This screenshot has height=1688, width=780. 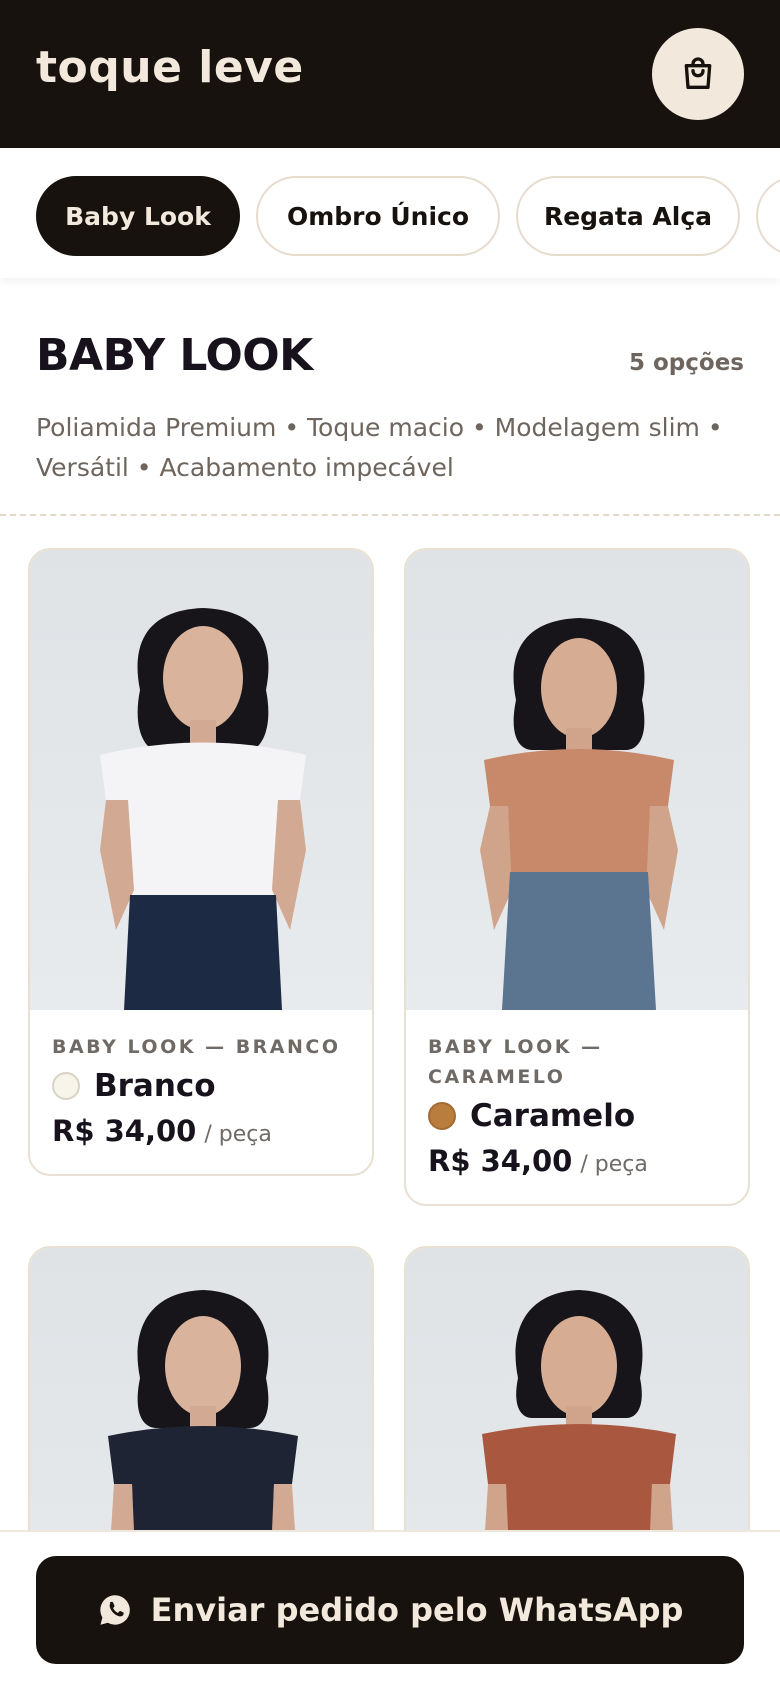 What do you see at coordinates (174, 355) in the screenshot?
I see `section-title: BABY LOOK` at bounding box center [174, 355].